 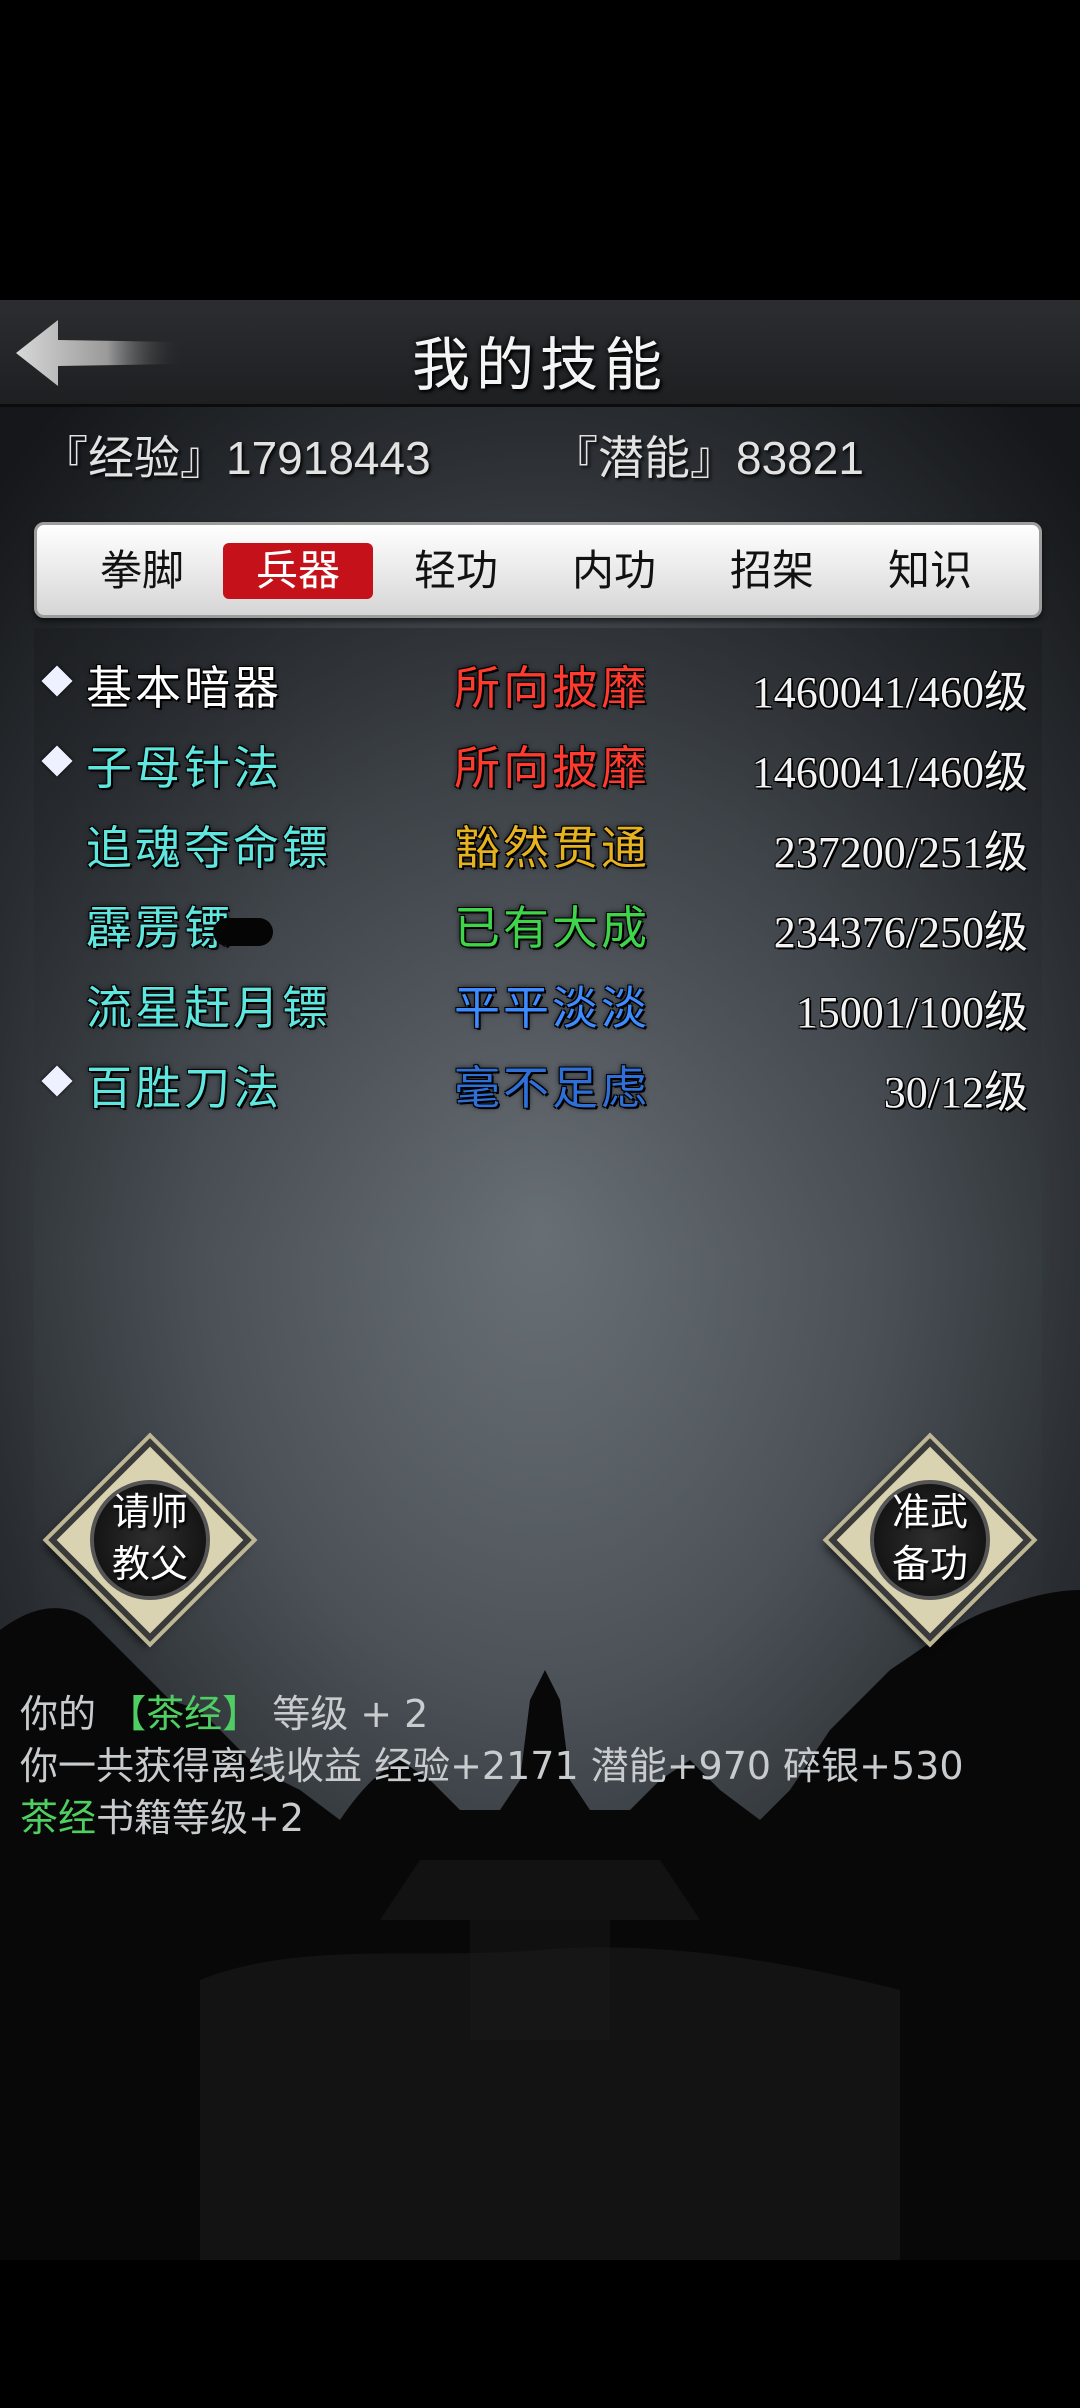 What do you see at coordinates (552, 848) in the screenshot?
I see `skill-rank: 豁然贯通` at bounding box center [552, 848].